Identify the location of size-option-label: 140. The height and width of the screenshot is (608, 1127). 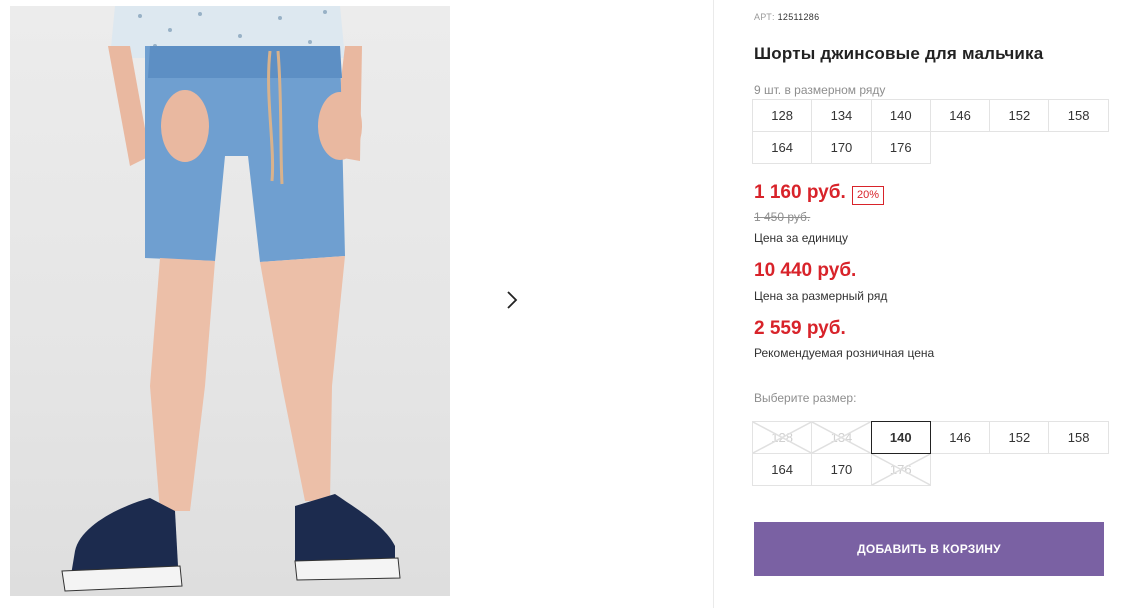
(900, 437).